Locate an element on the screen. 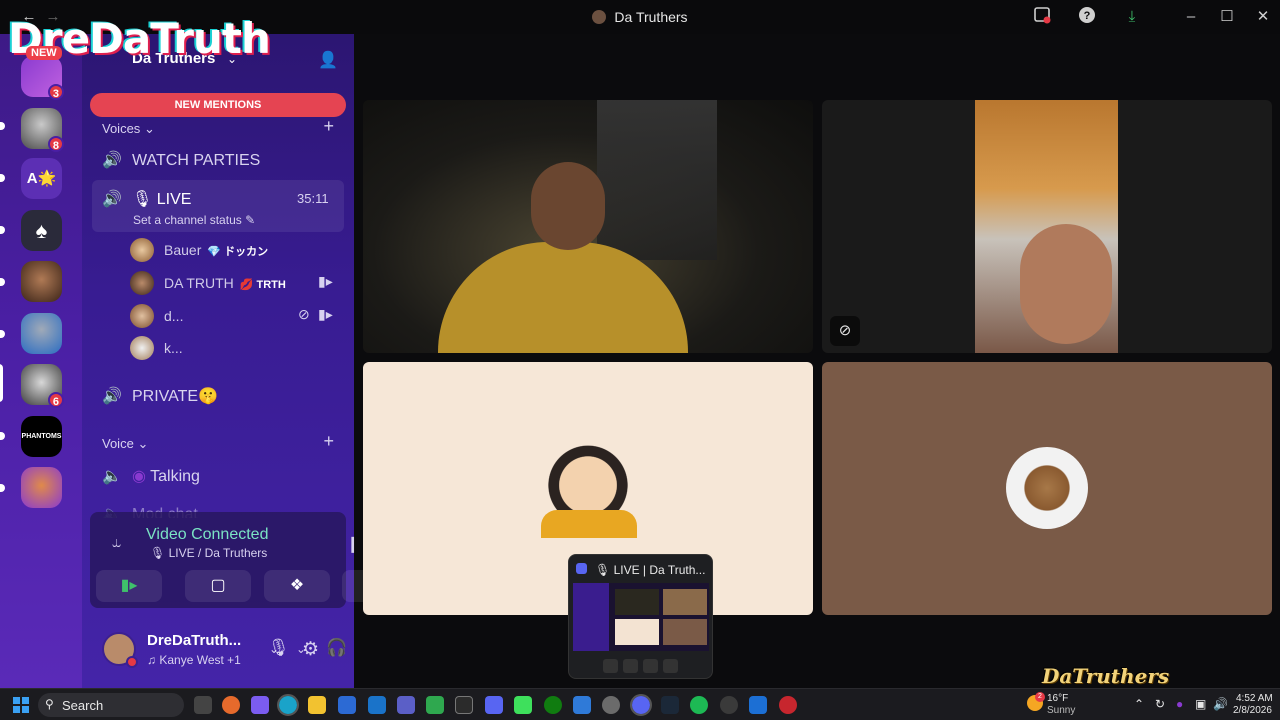 The width and height of the screenshot is (1280, 720). windows-start-icon is located at coordinates (21, 705).